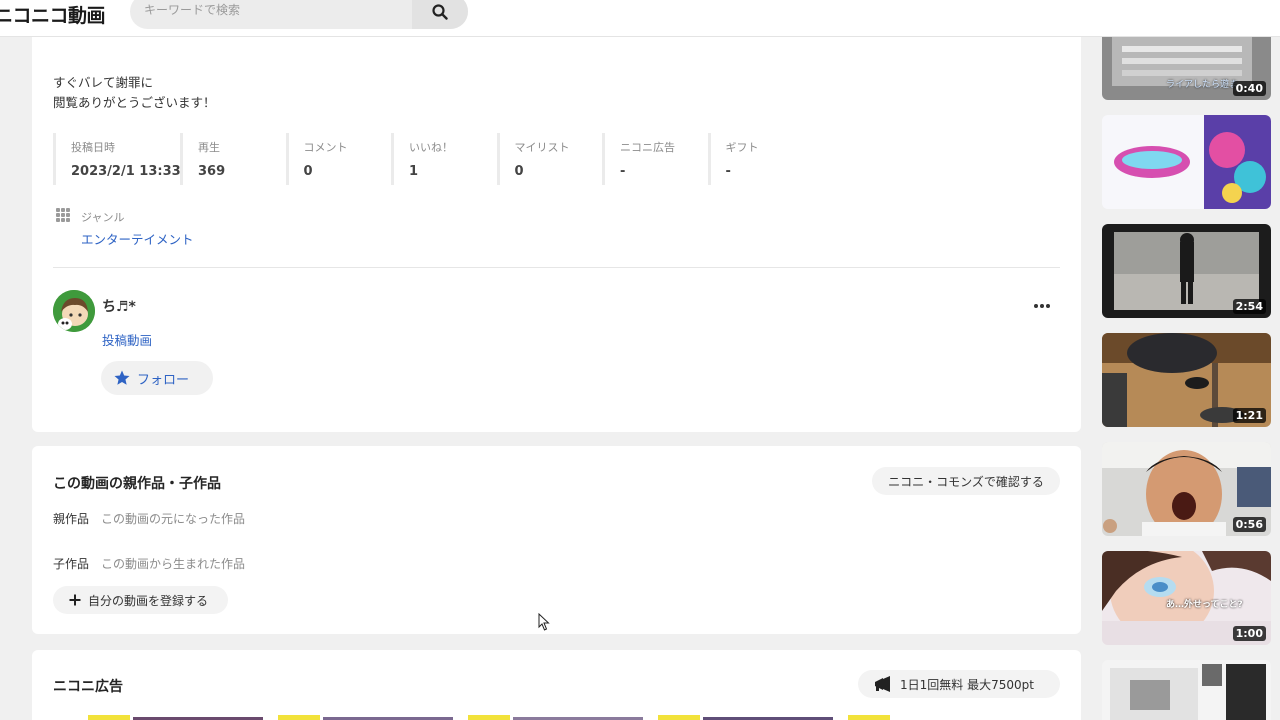 This screenshot has height=720, width=1280. What do you see at coordinates (1186, 271) in the screenshot?
I see `related-video-thumb: 2:54` at bounding box center [1186, 271].